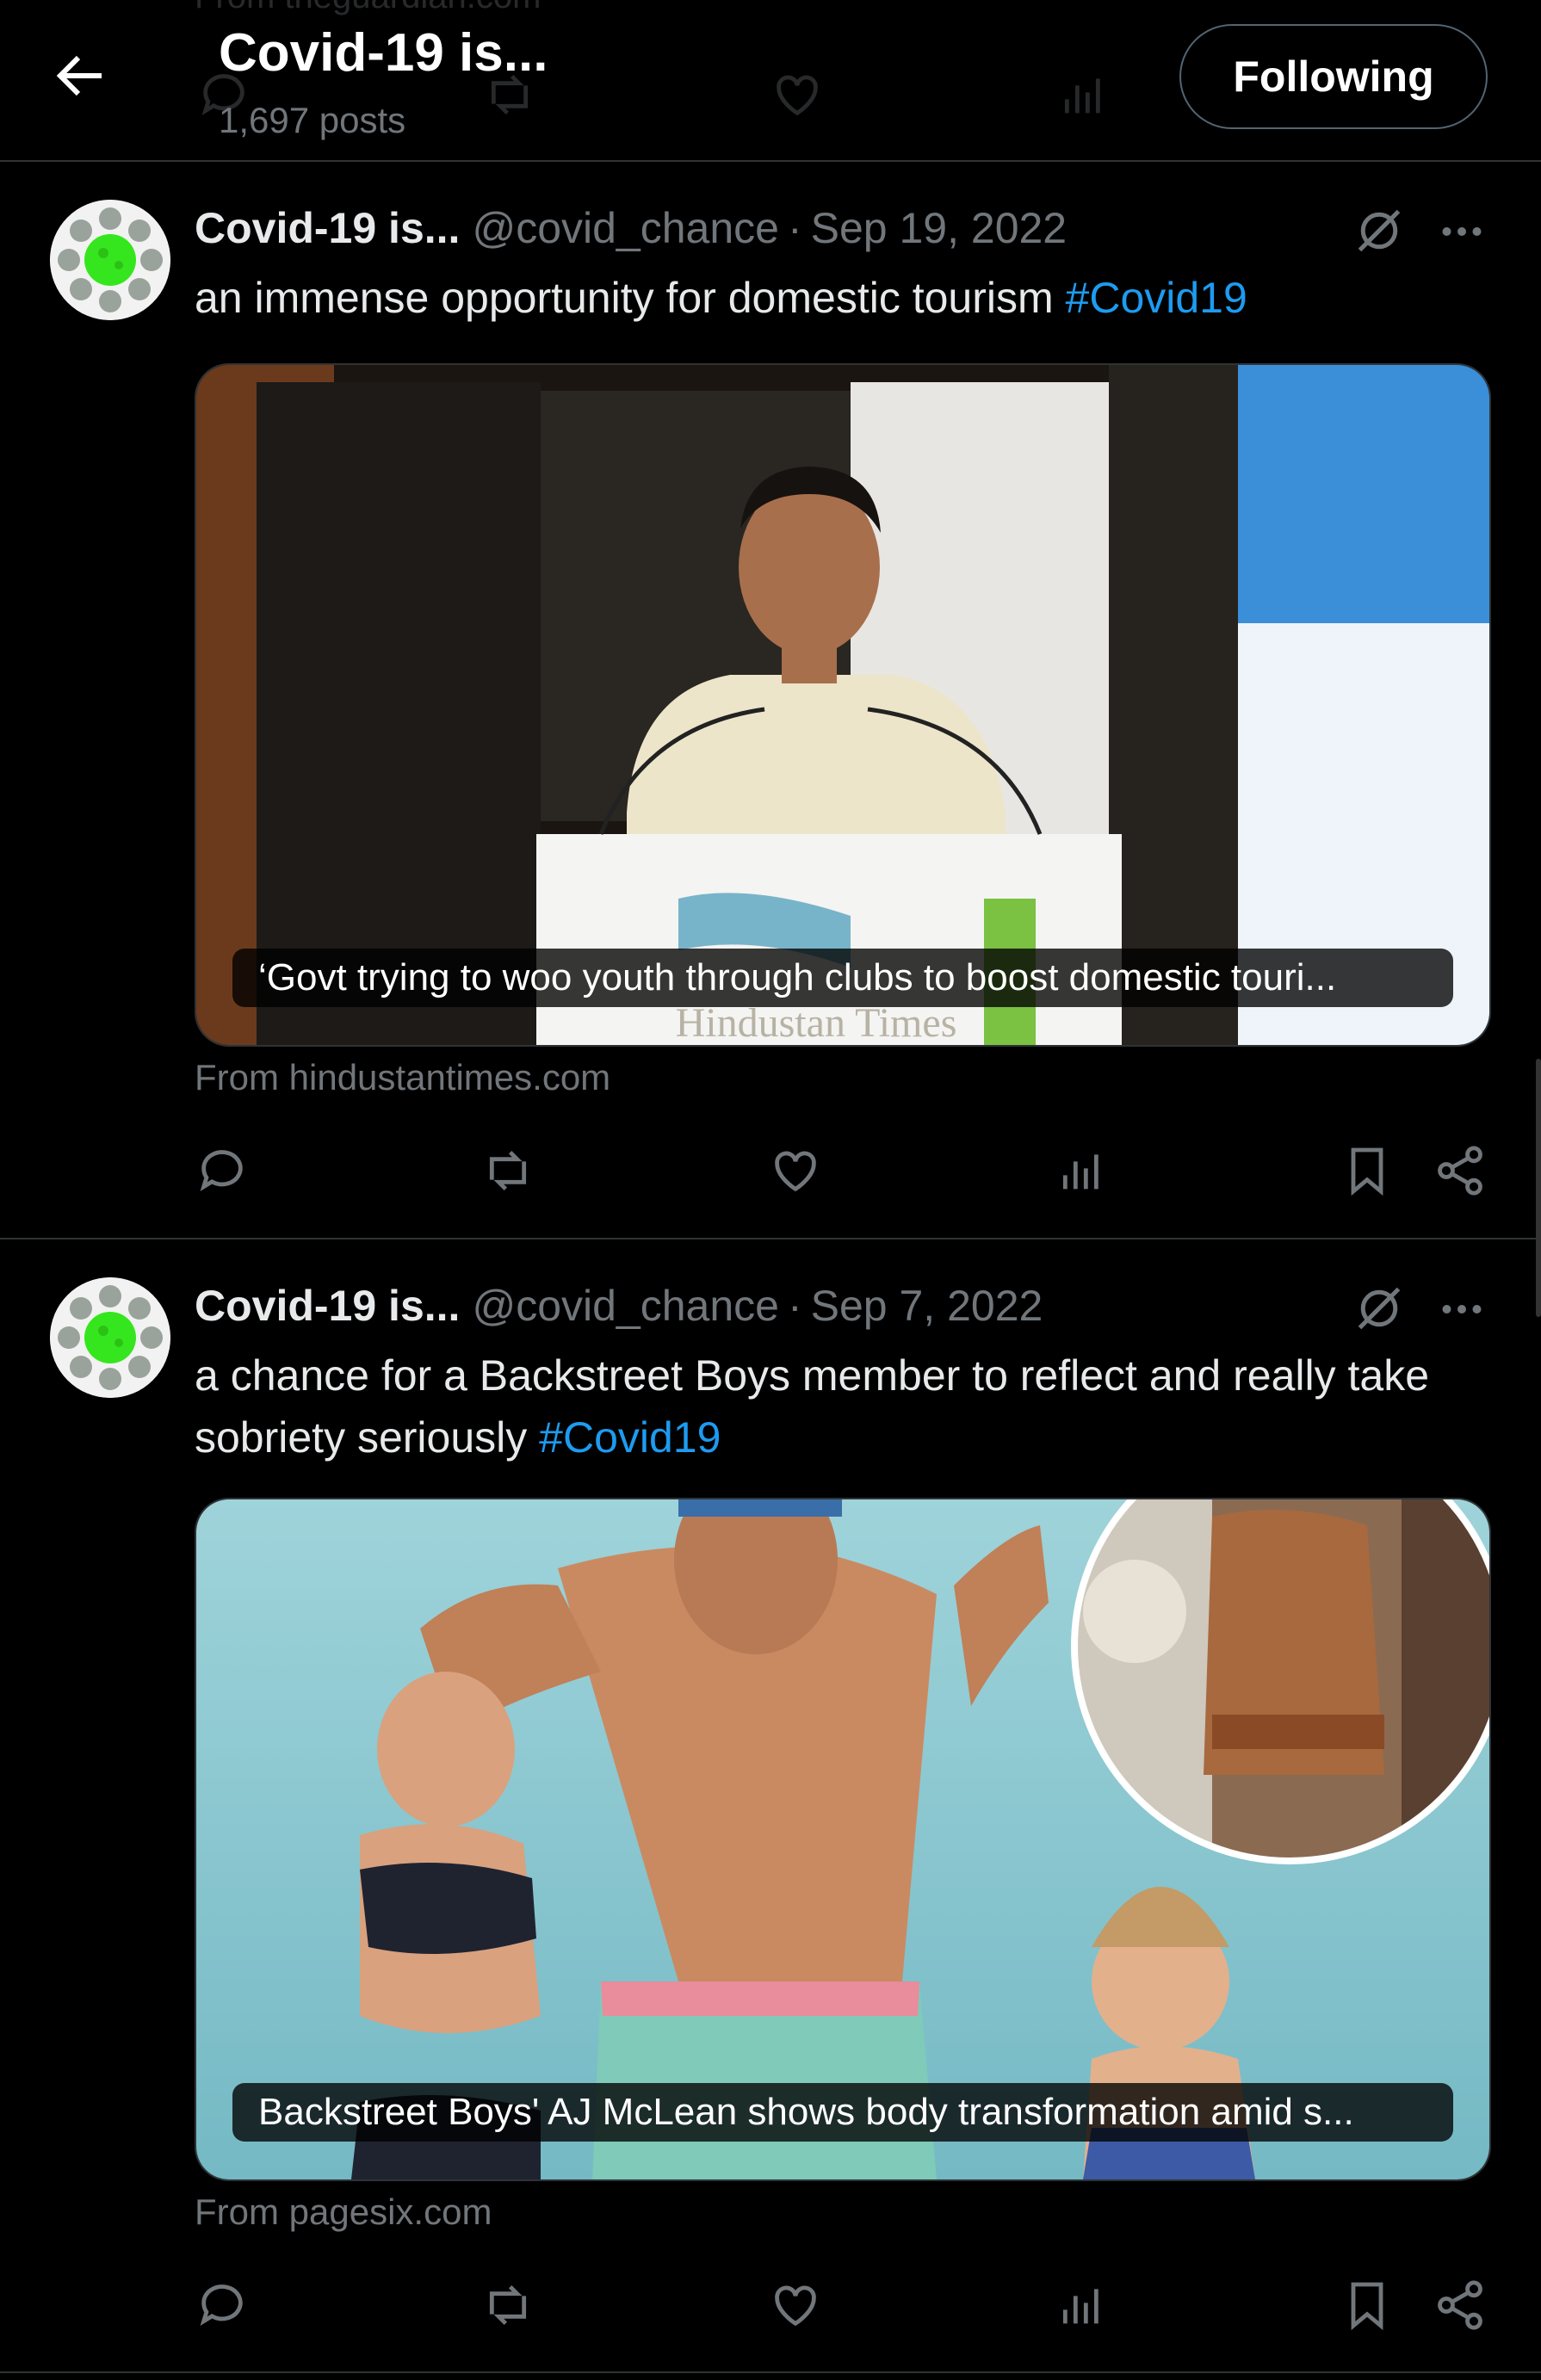  What do you see at coordinates (81, 76) in the screenshot?
I see `back-arrow-icon` at bounding box center [81, 76].